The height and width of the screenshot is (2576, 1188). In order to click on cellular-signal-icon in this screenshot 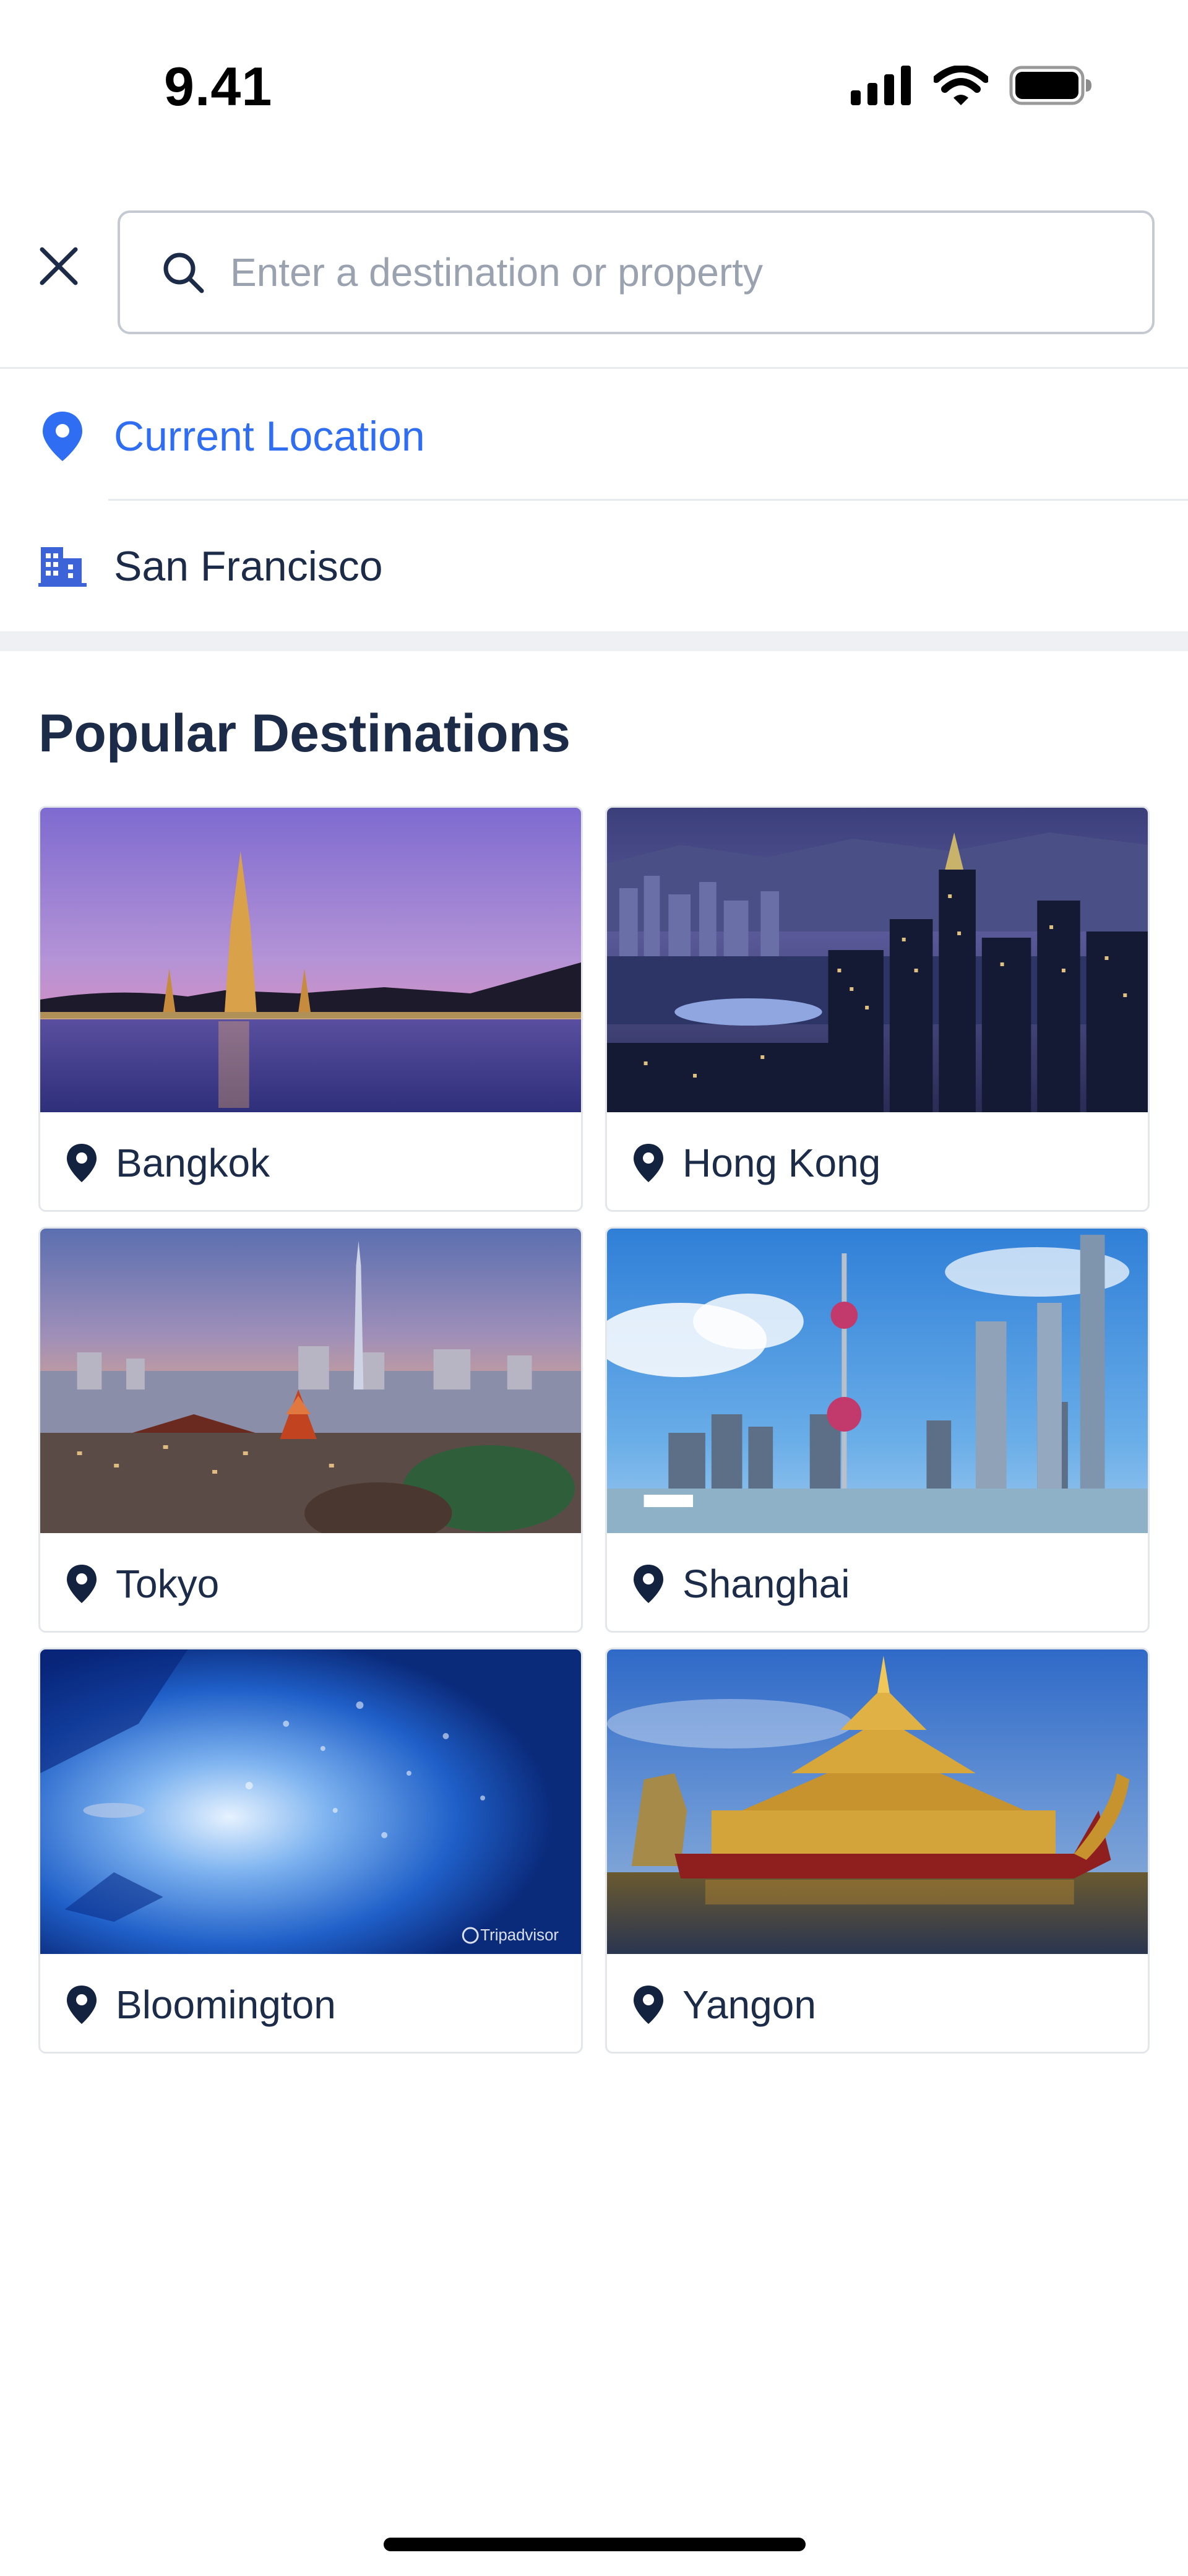, I will do `click(882, 86)`.